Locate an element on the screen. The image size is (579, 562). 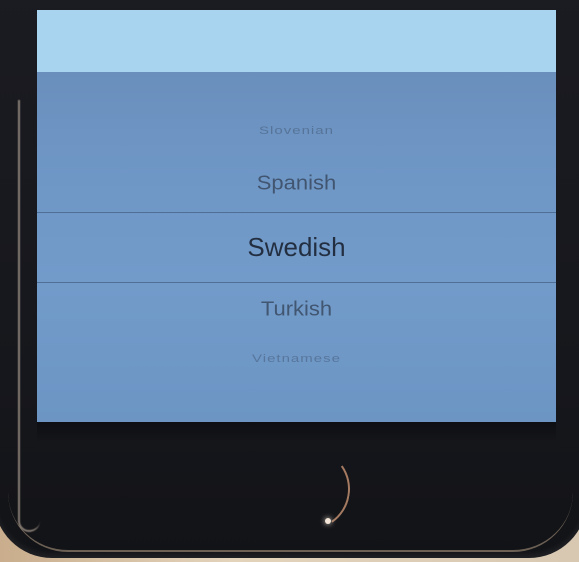
selection-indicator-bottom is located at coordinates (296, 282).